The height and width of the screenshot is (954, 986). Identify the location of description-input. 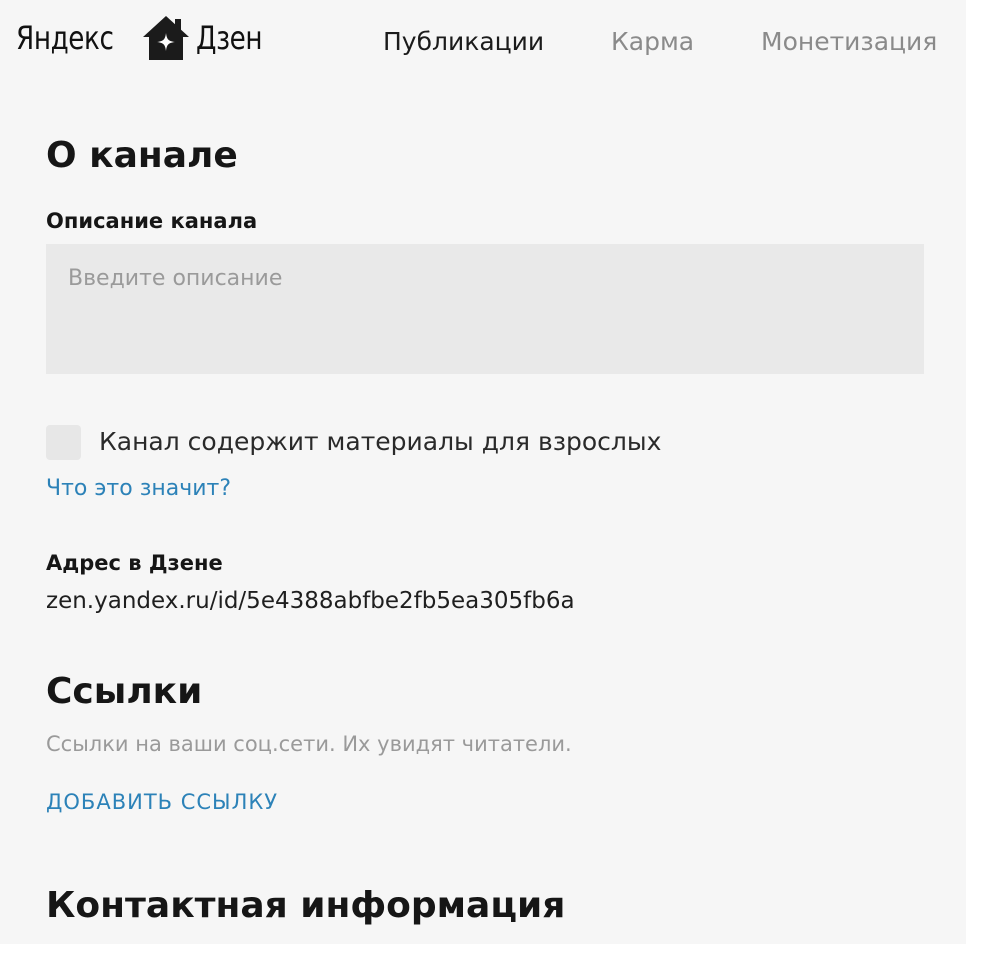
(485, 309).